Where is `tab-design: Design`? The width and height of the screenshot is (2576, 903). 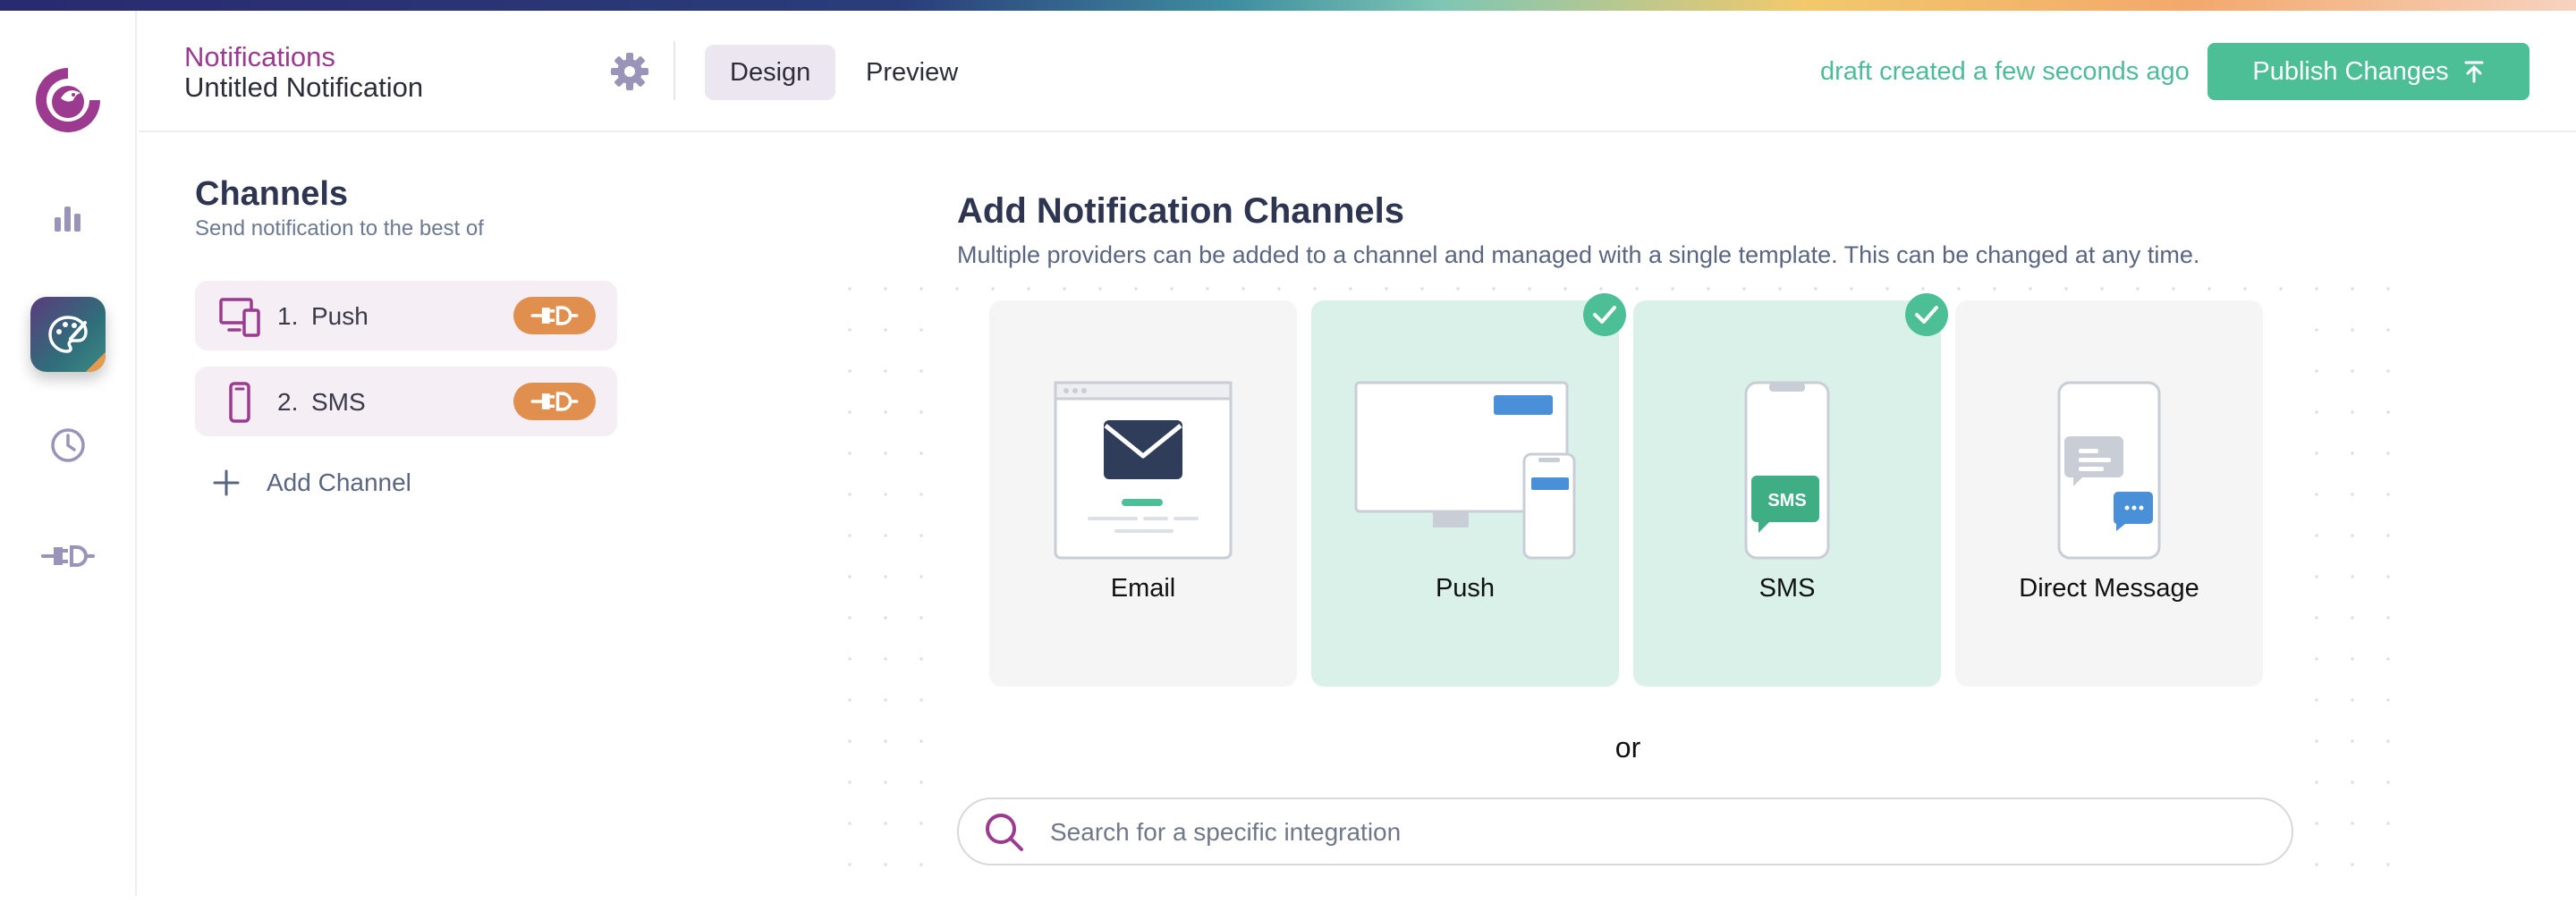
tab-design: Design is located at coordinates (770, 72).